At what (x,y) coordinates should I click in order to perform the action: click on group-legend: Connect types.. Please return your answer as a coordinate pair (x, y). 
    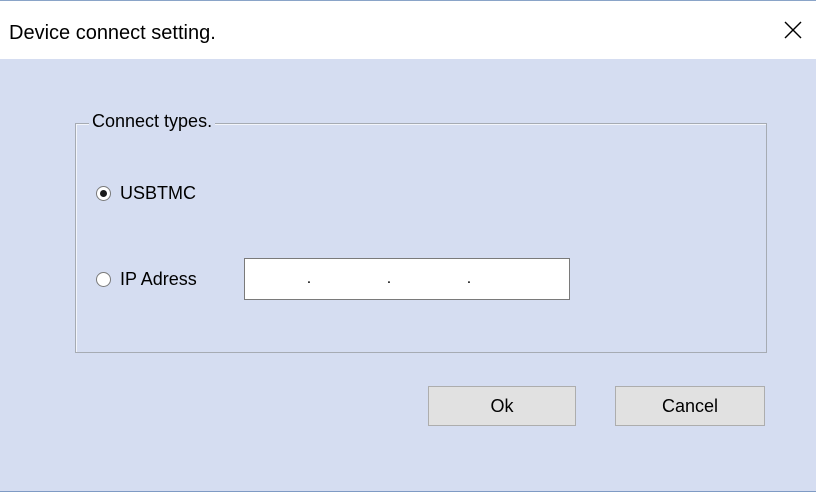
    Looking at the image, I should click on (152, 121).